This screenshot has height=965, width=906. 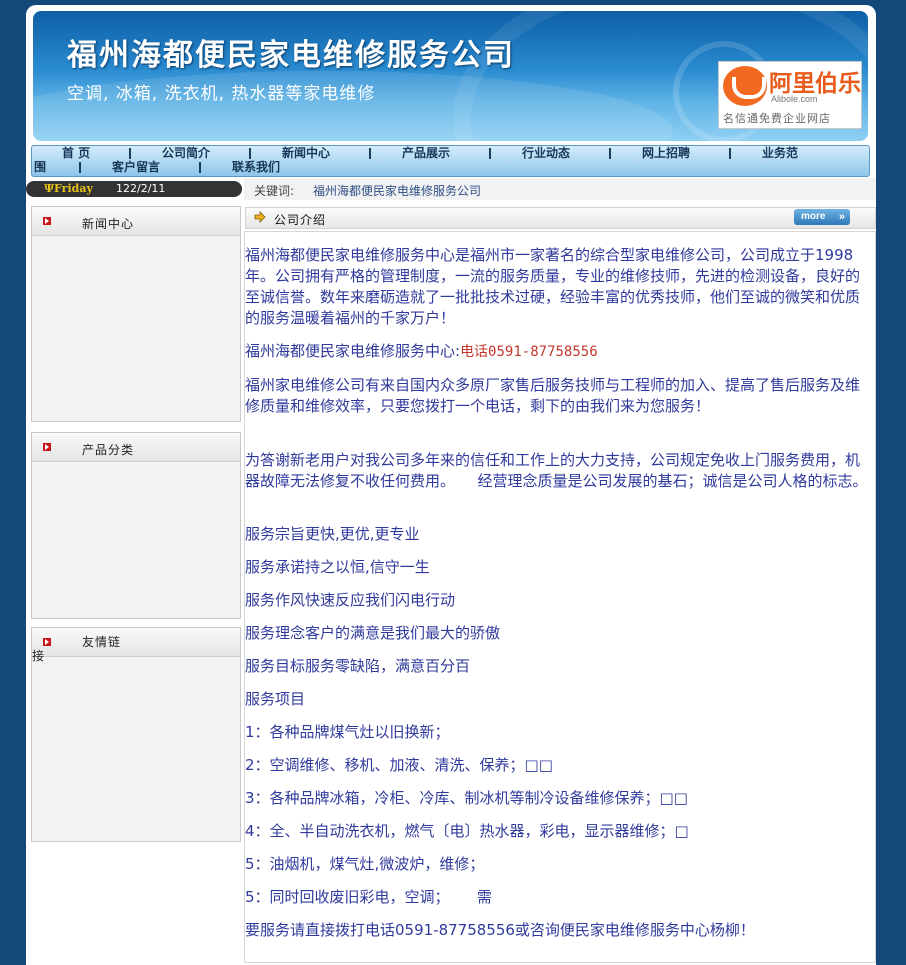 I want to click on service-goal: 服务目标服务零缺陷，满意百分百, so click(x=358, y=666).